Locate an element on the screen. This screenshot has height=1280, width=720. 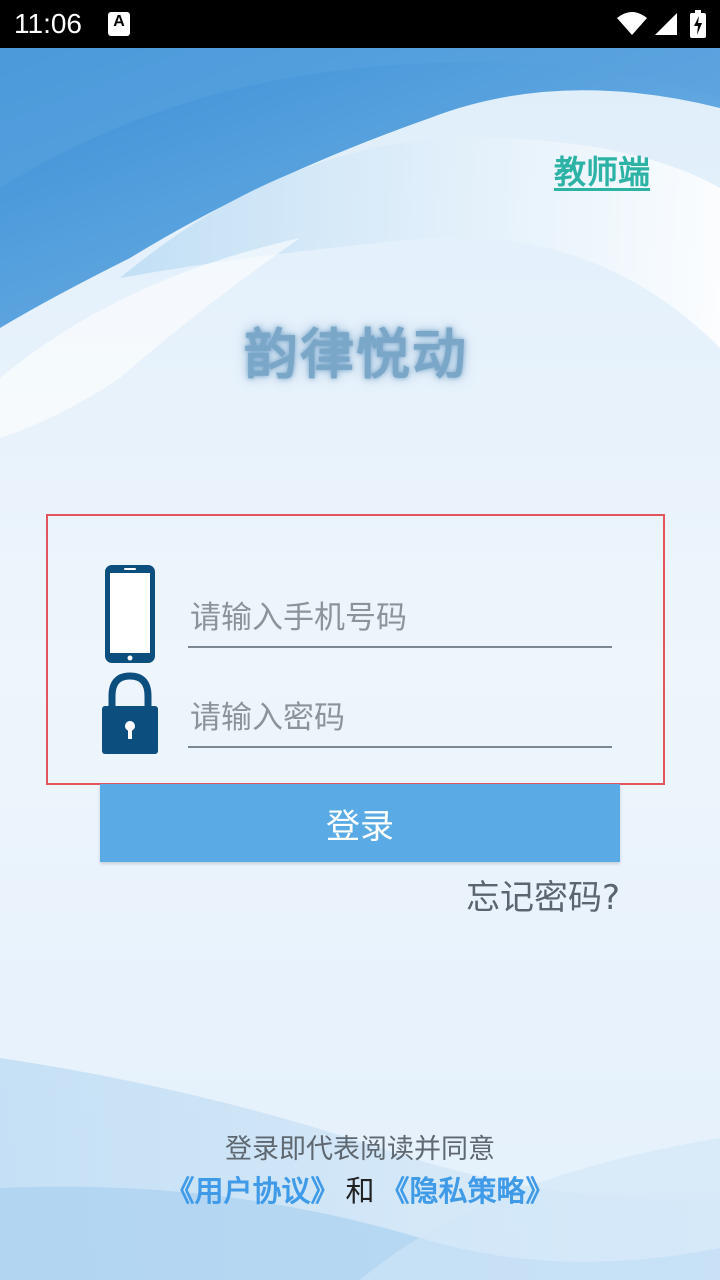
signal-icon is located at coordinates (666, 24).